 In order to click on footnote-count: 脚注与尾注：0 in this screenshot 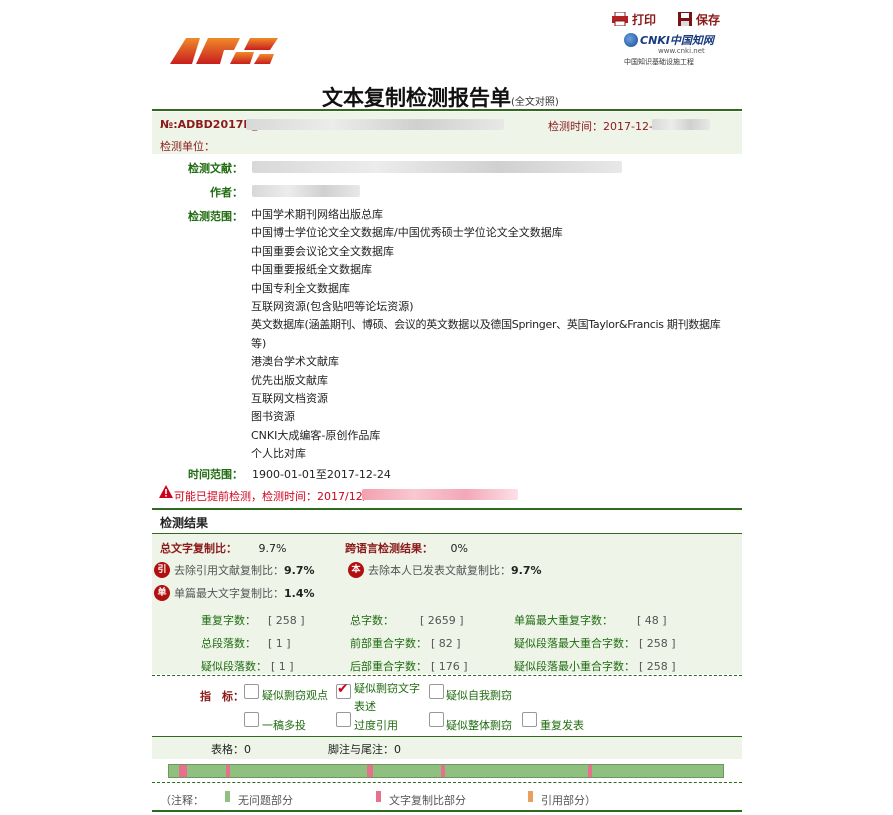, I will do `click(364, 749)`.